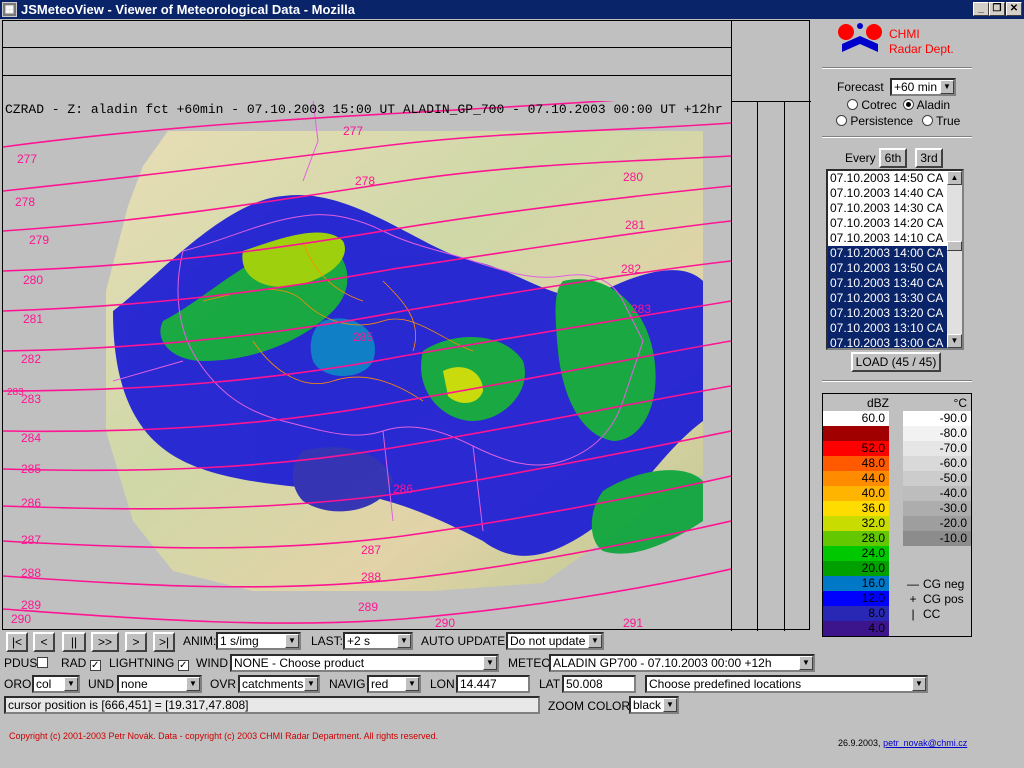 This screenshot has height=768, width=1024. I want to click on radio-cotrec: Cotrec, so click(872, 105).